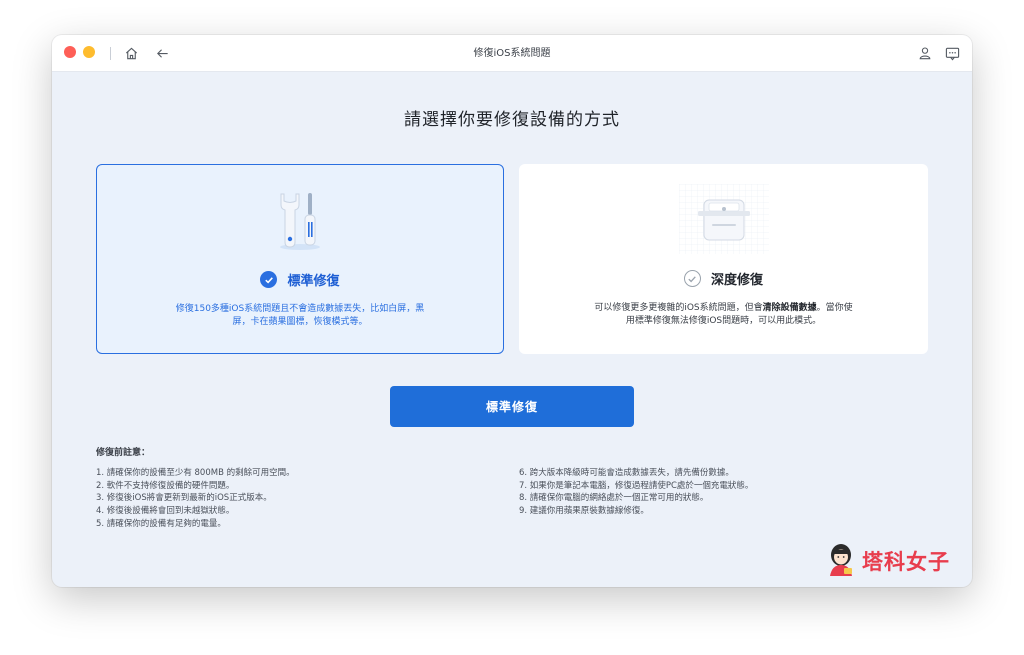 The image size is (1024, 655). Describe the element at coordinates (165, 485) in the screenshot. I see `note-item: 2. 軟件不支持修復設備的硬件問題。` at that location.